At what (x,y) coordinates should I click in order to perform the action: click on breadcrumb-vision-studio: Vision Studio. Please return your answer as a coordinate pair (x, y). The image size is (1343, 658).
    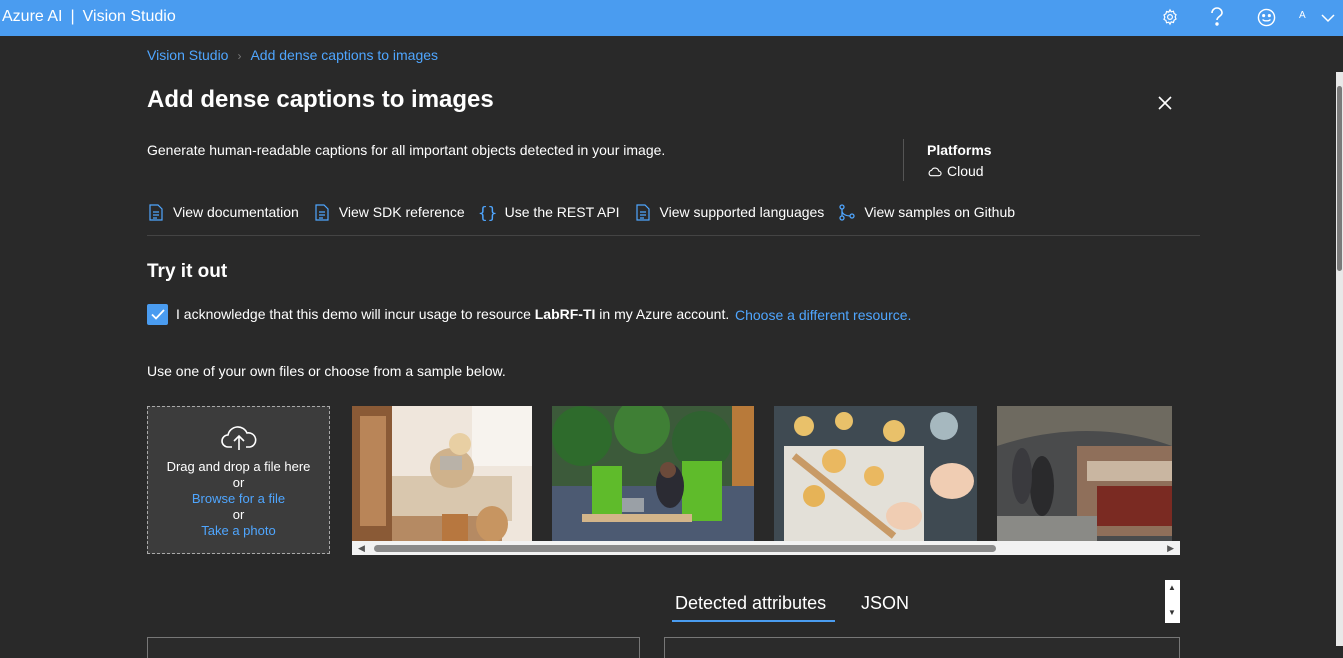
    Looking at the image, I should click on (187, 55).